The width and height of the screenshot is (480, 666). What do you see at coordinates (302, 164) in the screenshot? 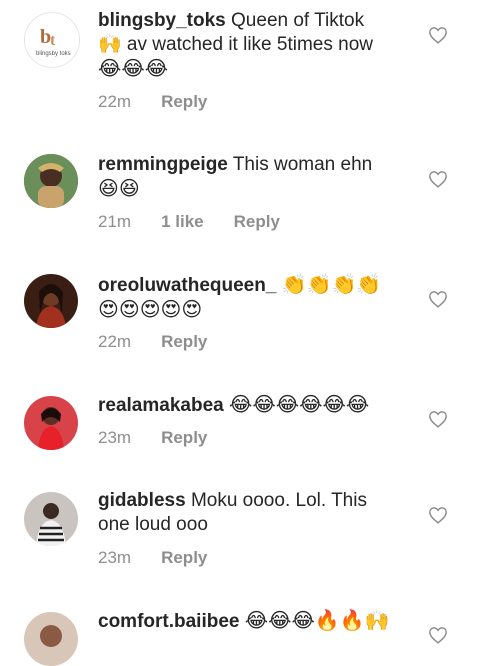
I see `comment-text: This woman ehn` at bounding box center [302, 164].